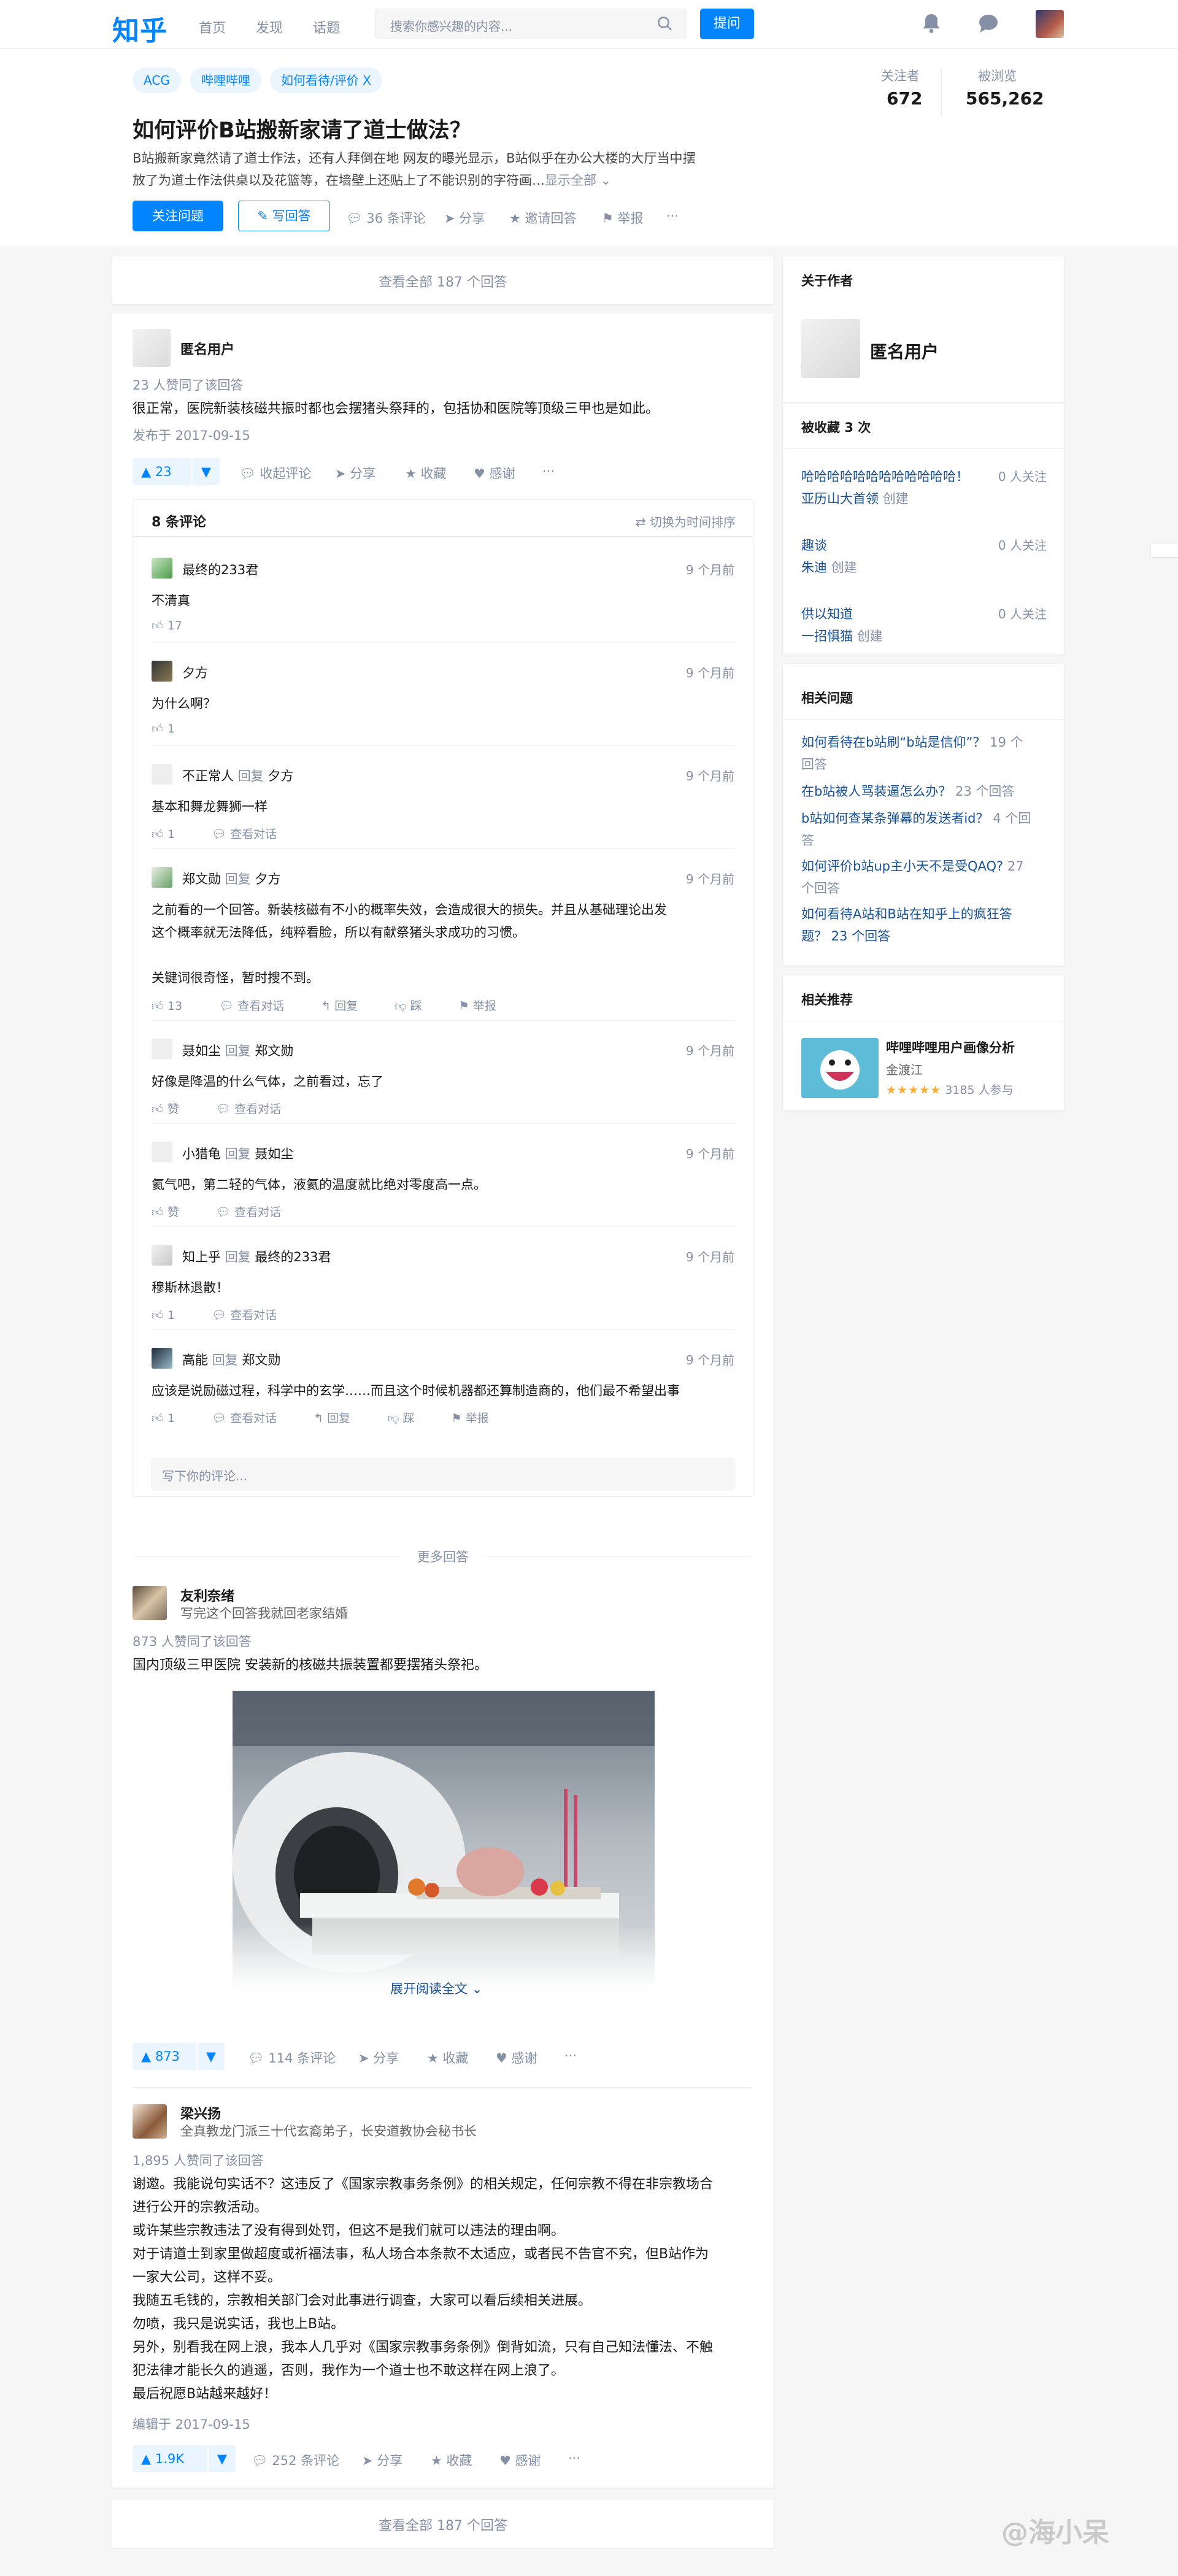 The image size is (1178, 2576). I want to click on commenter-name: 知上乎 回复 最终的233君, so click(256, 1256).